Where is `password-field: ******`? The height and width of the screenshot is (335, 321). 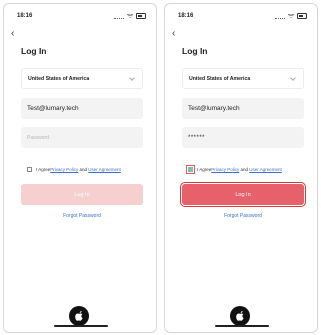
password-field: ****** is located at coordinates (243, 137).